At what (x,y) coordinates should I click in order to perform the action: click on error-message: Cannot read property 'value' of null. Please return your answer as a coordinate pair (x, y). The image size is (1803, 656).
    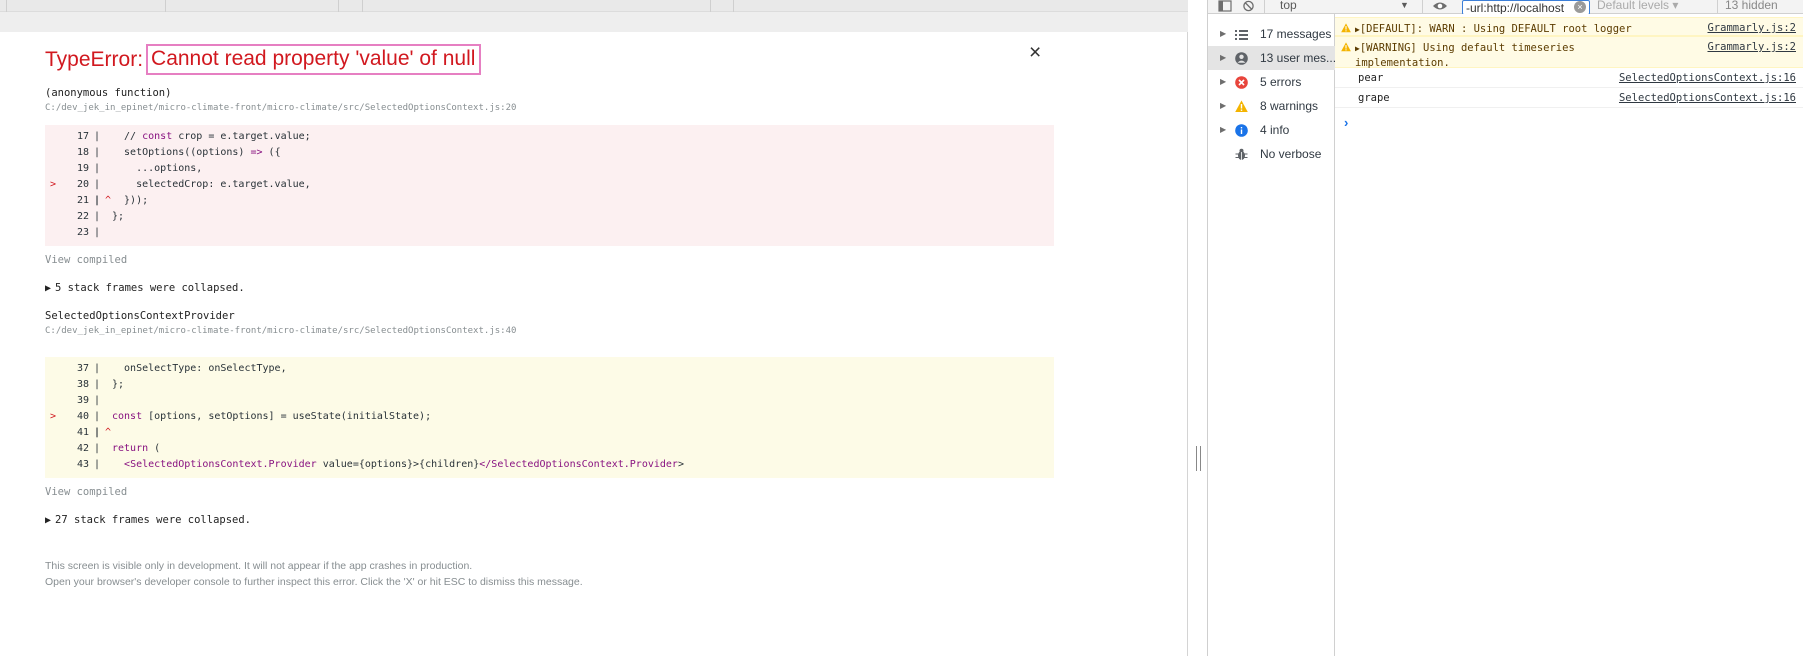
    Looking at the image, I should click on (314, 59).